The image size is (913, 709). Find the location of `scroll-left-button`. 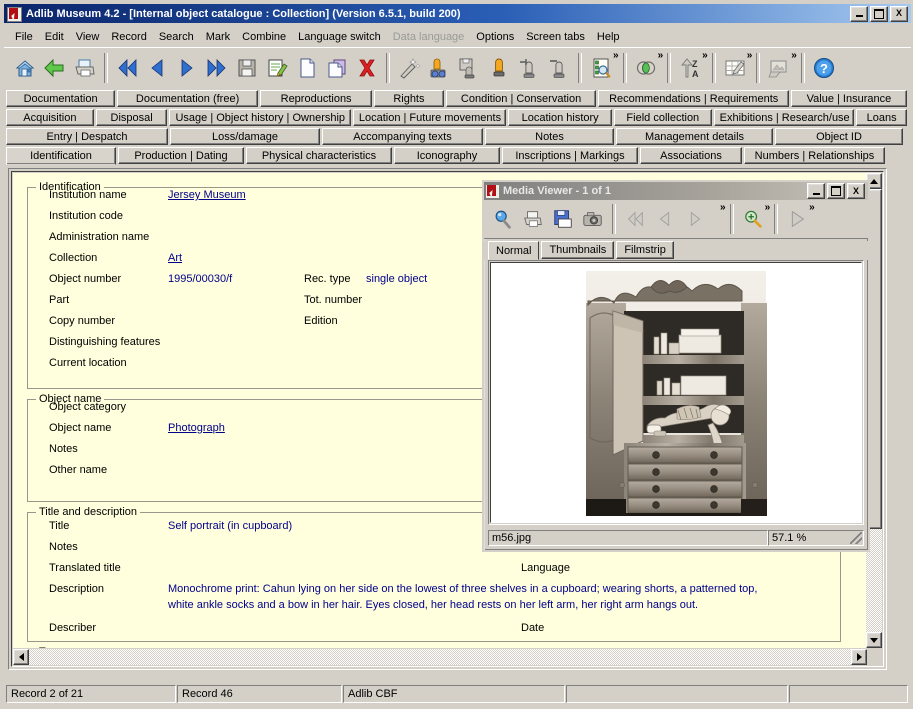

scroll-left-button is located at coordinates (21, 657).